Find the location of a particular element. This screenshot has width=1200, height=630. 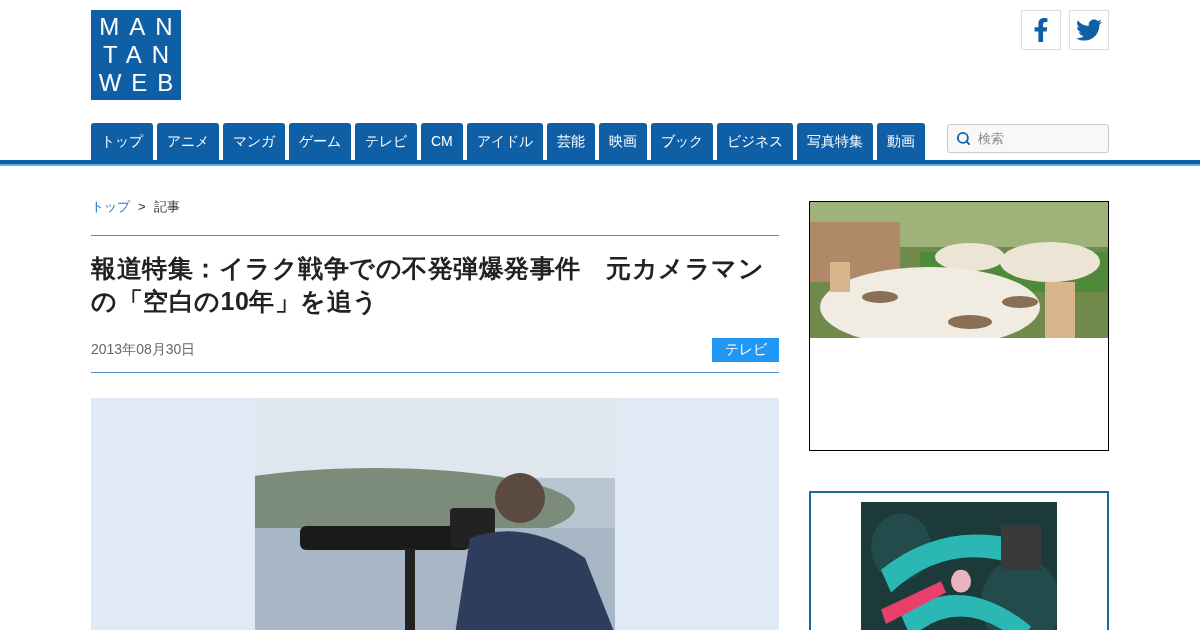

article-title: 報道特集：イラク戦争での不発弾爆発事件 元カメラマンの「空白の10年」を追う is located at coordinates (428, 284).